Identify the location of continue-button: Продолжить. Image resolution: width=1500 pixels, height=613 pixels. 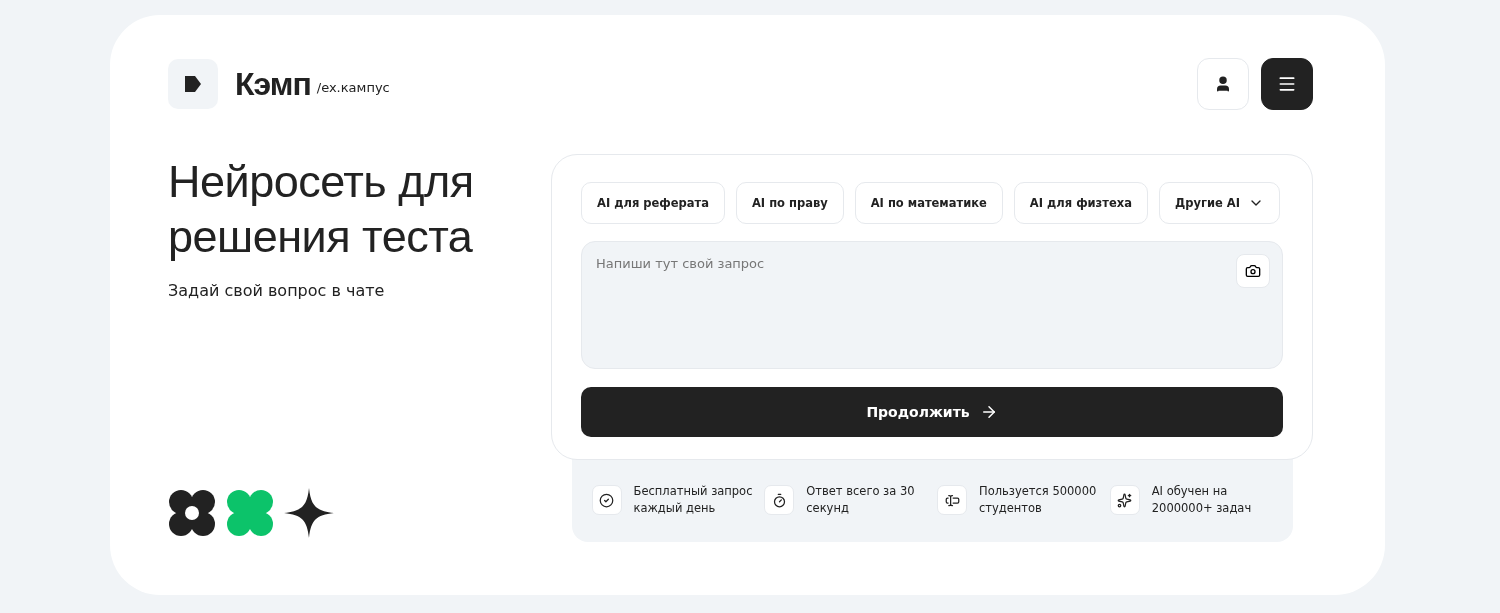
(932, 412).